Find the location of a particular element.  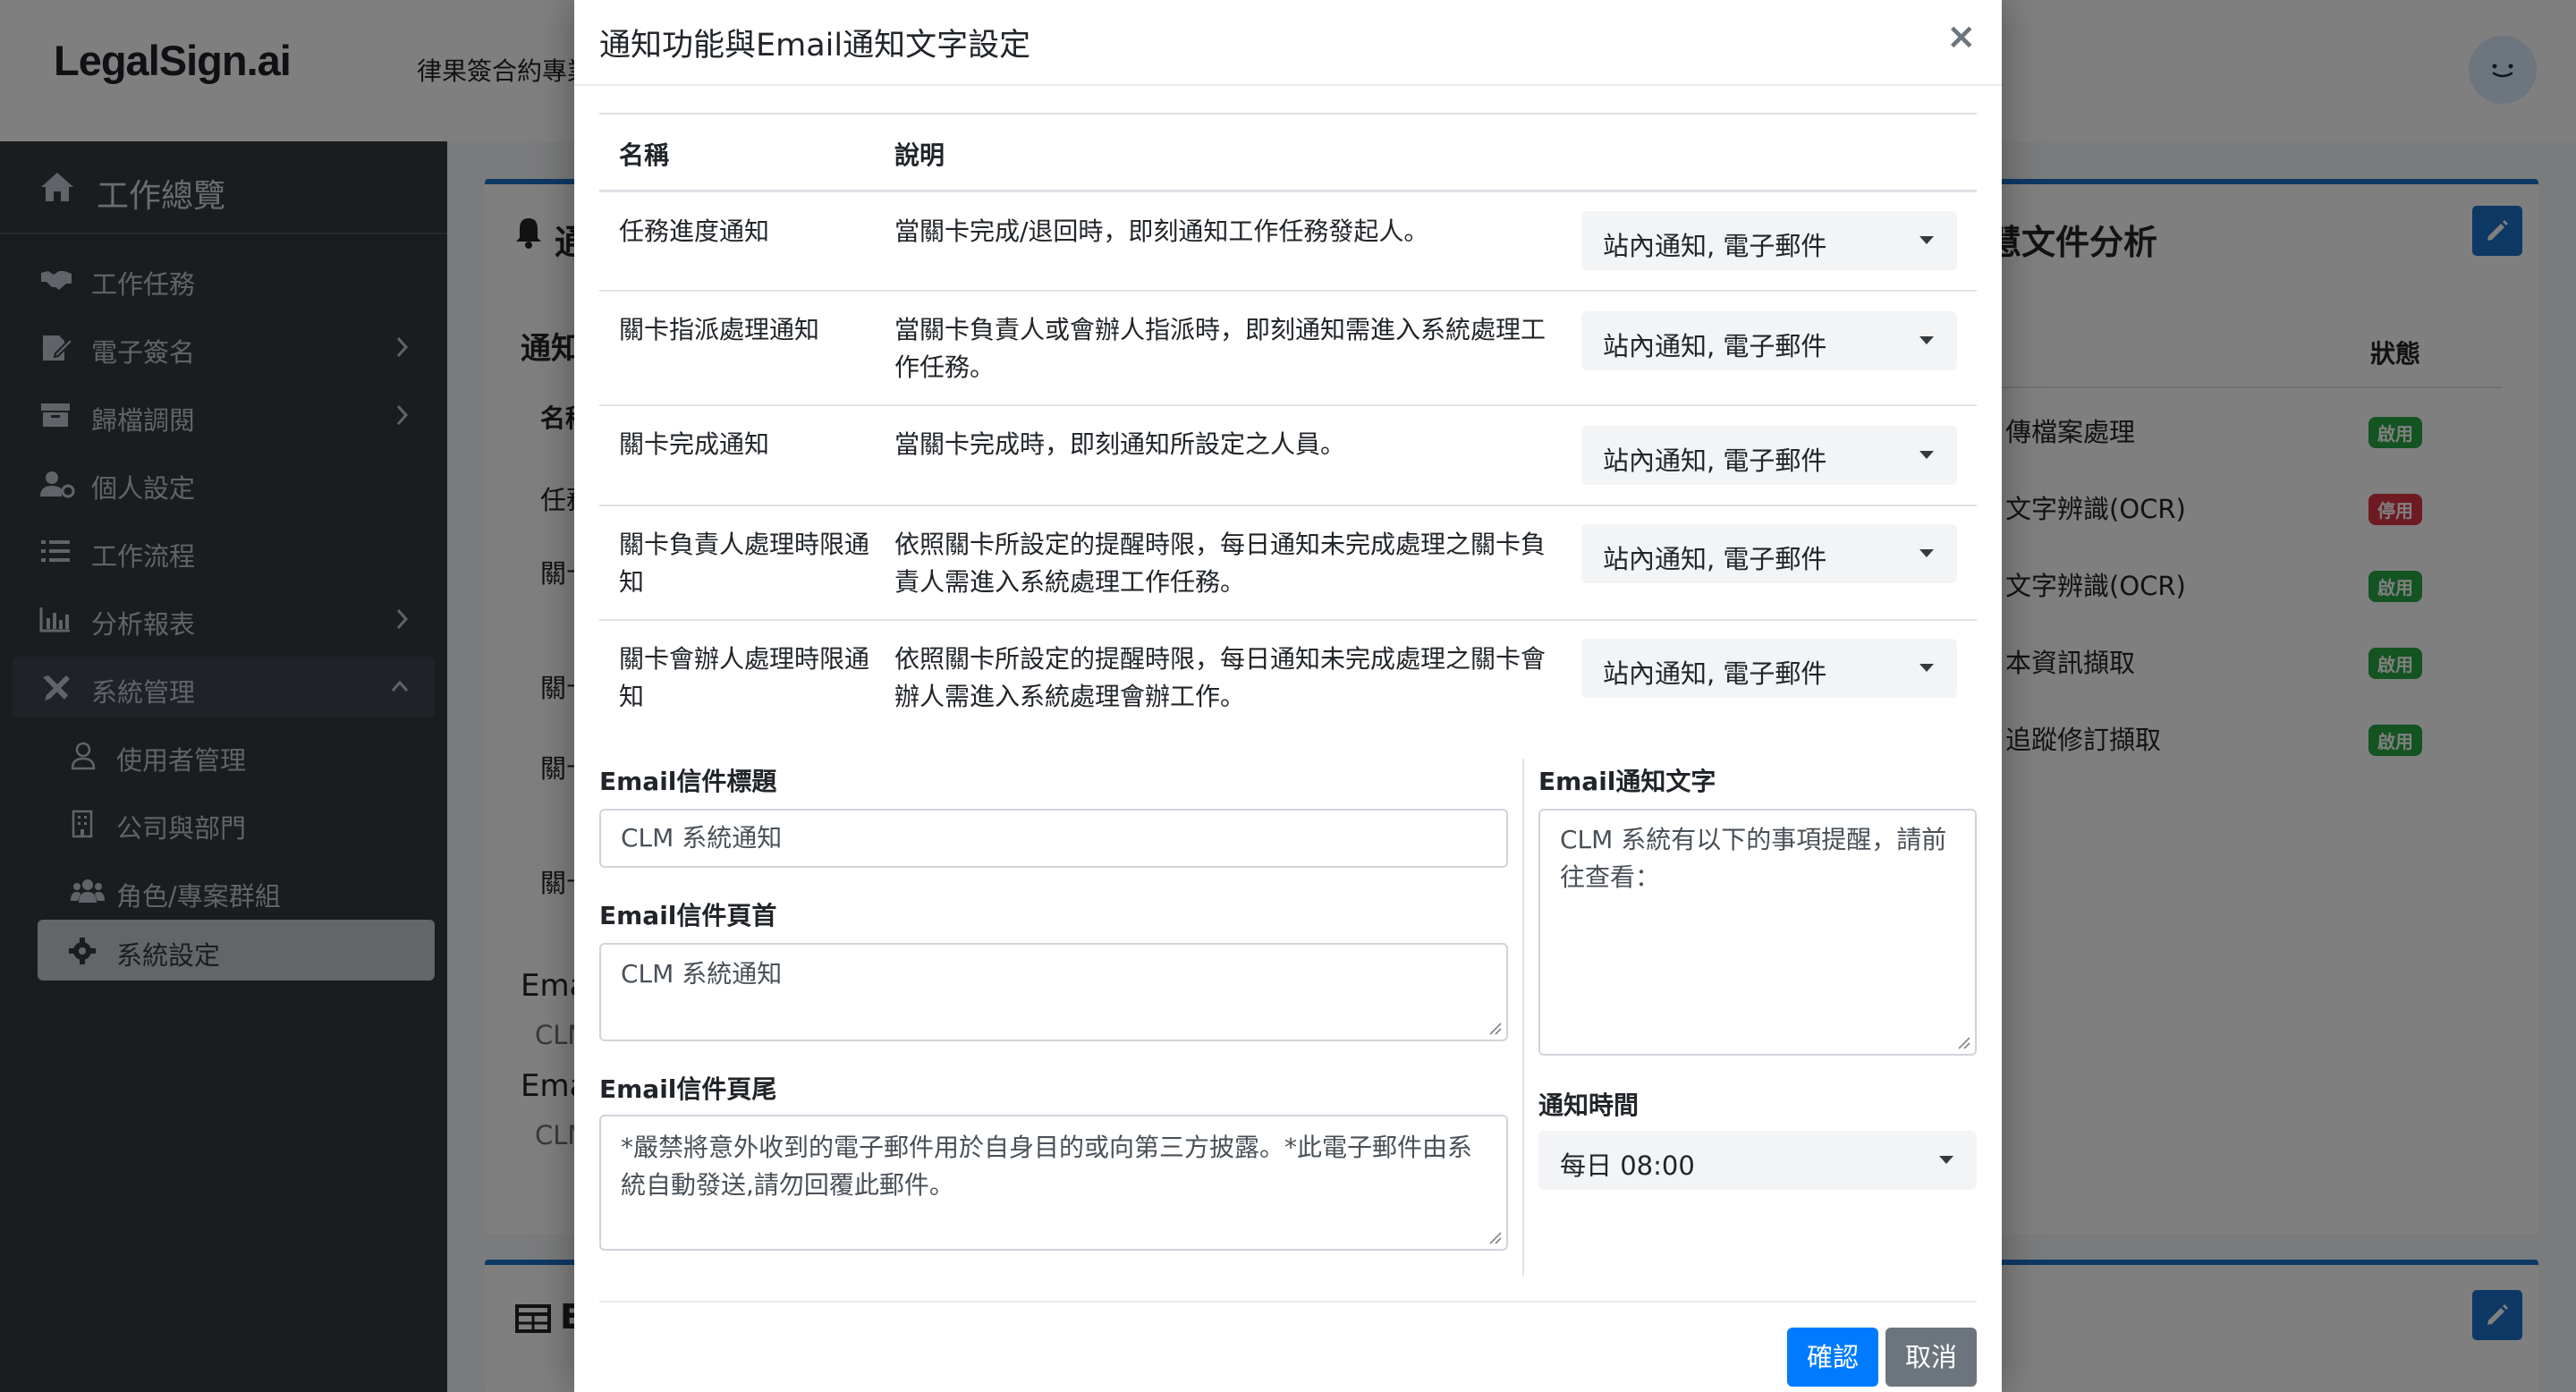

notification-description: 依照關卡所設定的提醒時限，每日通知未完成處理之關卡會辦人需進入系統處理會辦工作。 is located at coordinates (1220, 677).